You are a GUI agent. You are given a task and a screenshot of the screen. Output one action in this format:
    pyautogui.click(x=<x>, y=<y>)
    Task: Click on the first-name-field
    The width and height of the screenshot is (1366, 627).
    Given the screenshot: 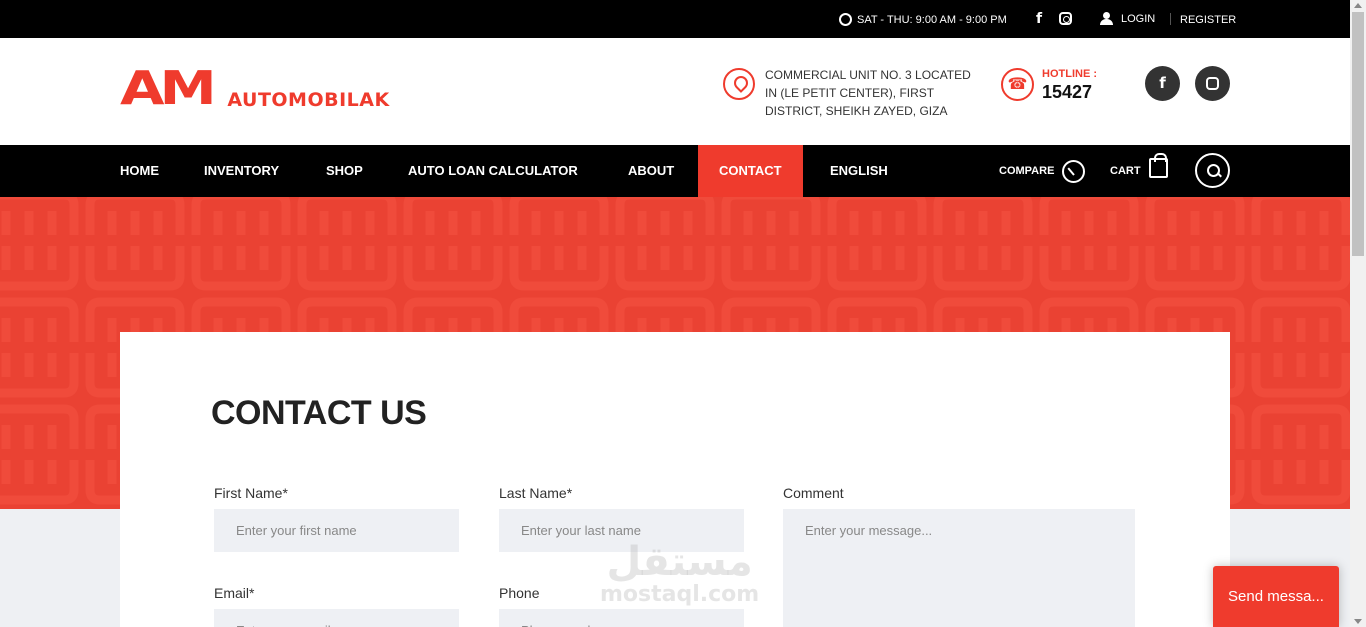 What is the action you would take?
    pyautogui.click(x=336, y=530)
    